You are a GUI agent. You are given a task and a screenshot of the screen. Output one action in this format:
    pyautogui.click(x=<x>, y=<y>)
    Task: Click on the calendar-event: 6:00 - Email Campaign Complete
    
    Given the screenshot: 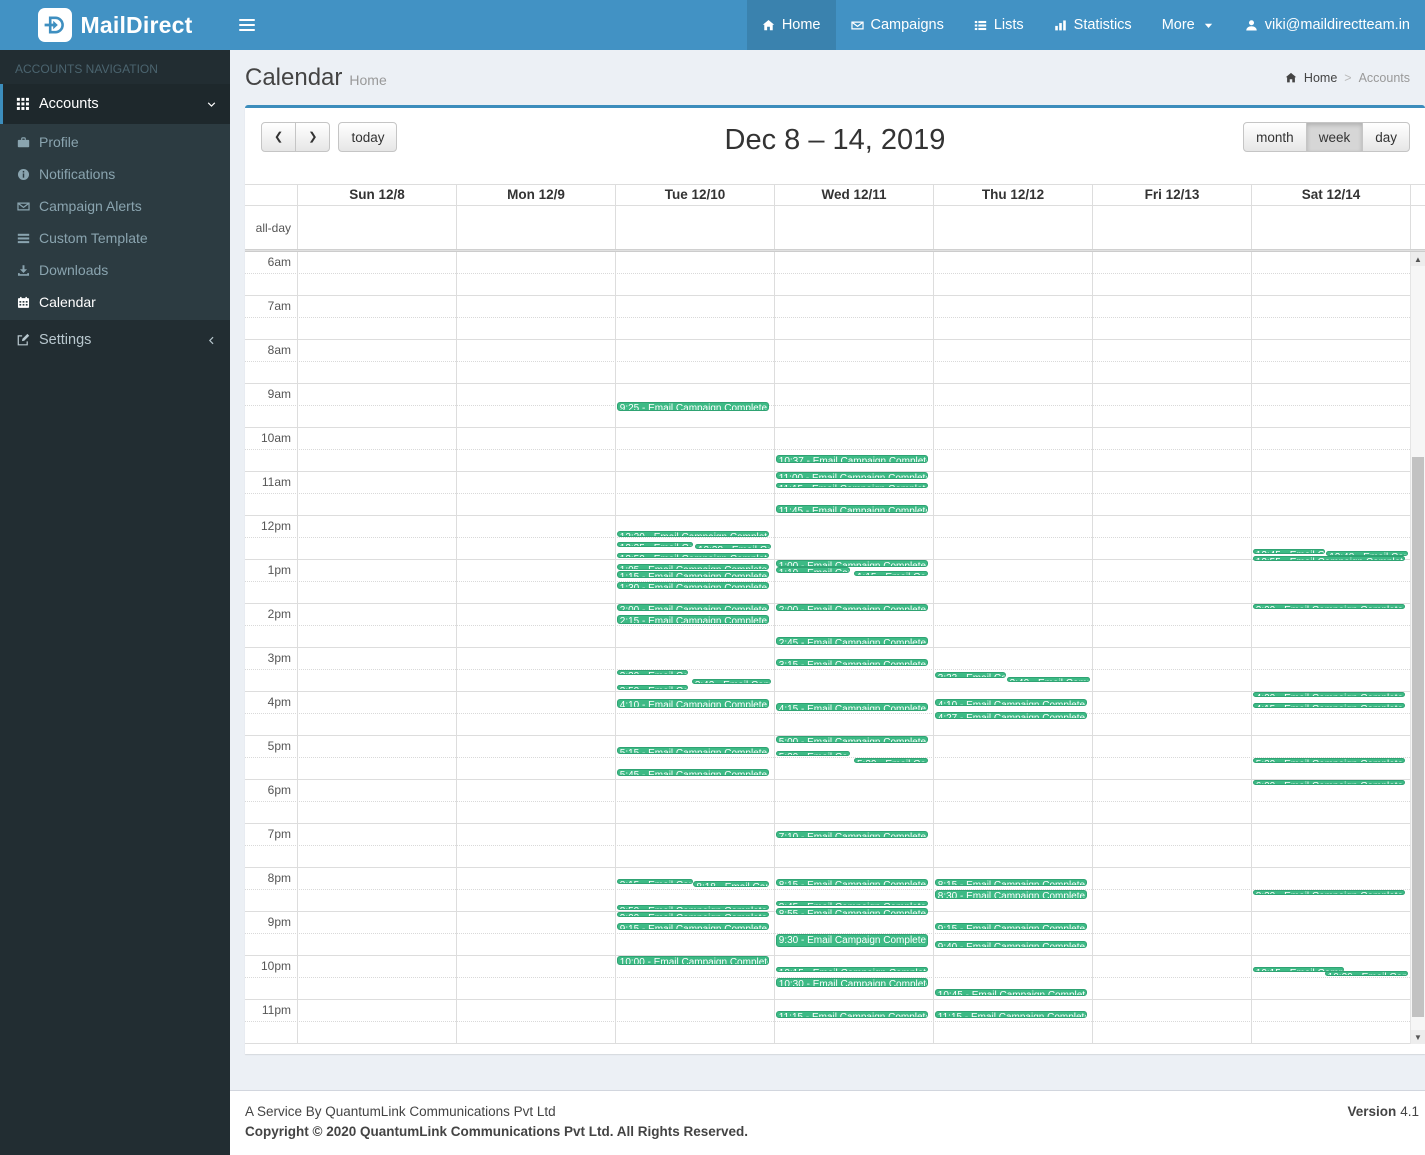 What is the action you would take?
    pyautogui.click(x=1329, y=782)
    